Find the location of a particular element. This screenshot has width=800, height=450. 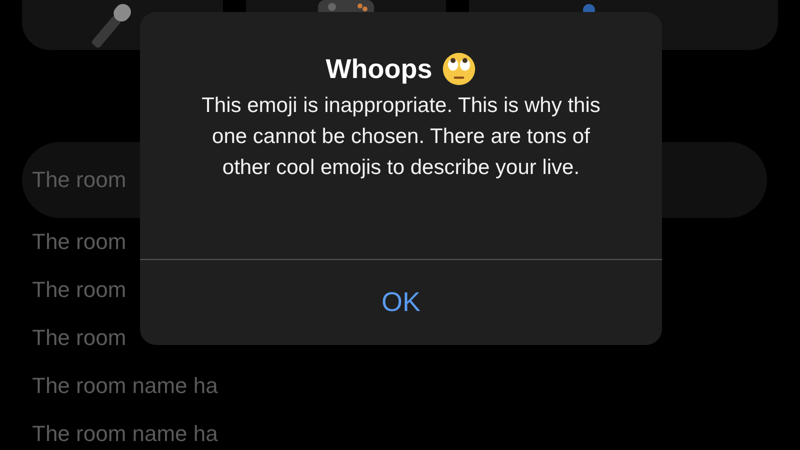

alert-message: This emoji is inappropriate. This is why this one cannot be chosen. There are tons of other cool emojis to describe your live. is located at coordinates (401, 137).